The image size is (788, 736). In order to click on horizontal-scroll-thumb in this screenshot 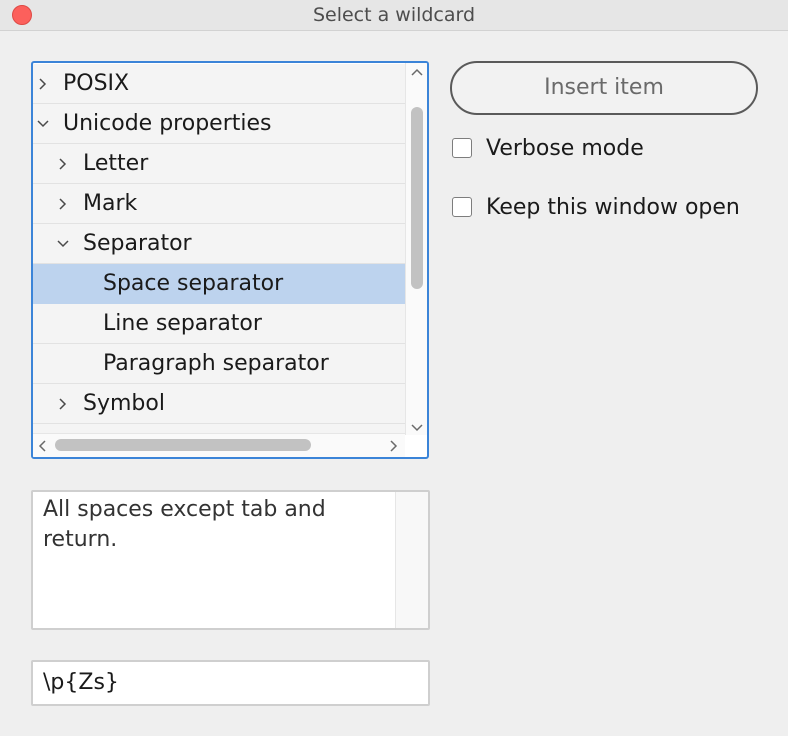, I will do `click(183, 445)`.